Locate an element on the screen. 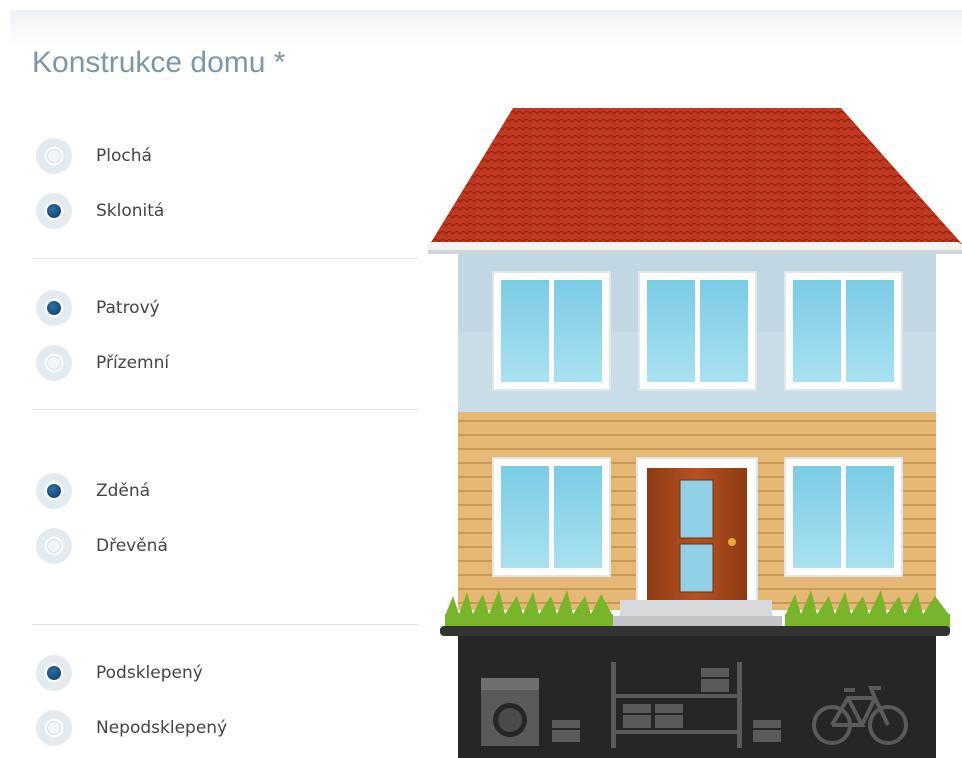  radio-label: Zděná is located at coordinates (123, 491).